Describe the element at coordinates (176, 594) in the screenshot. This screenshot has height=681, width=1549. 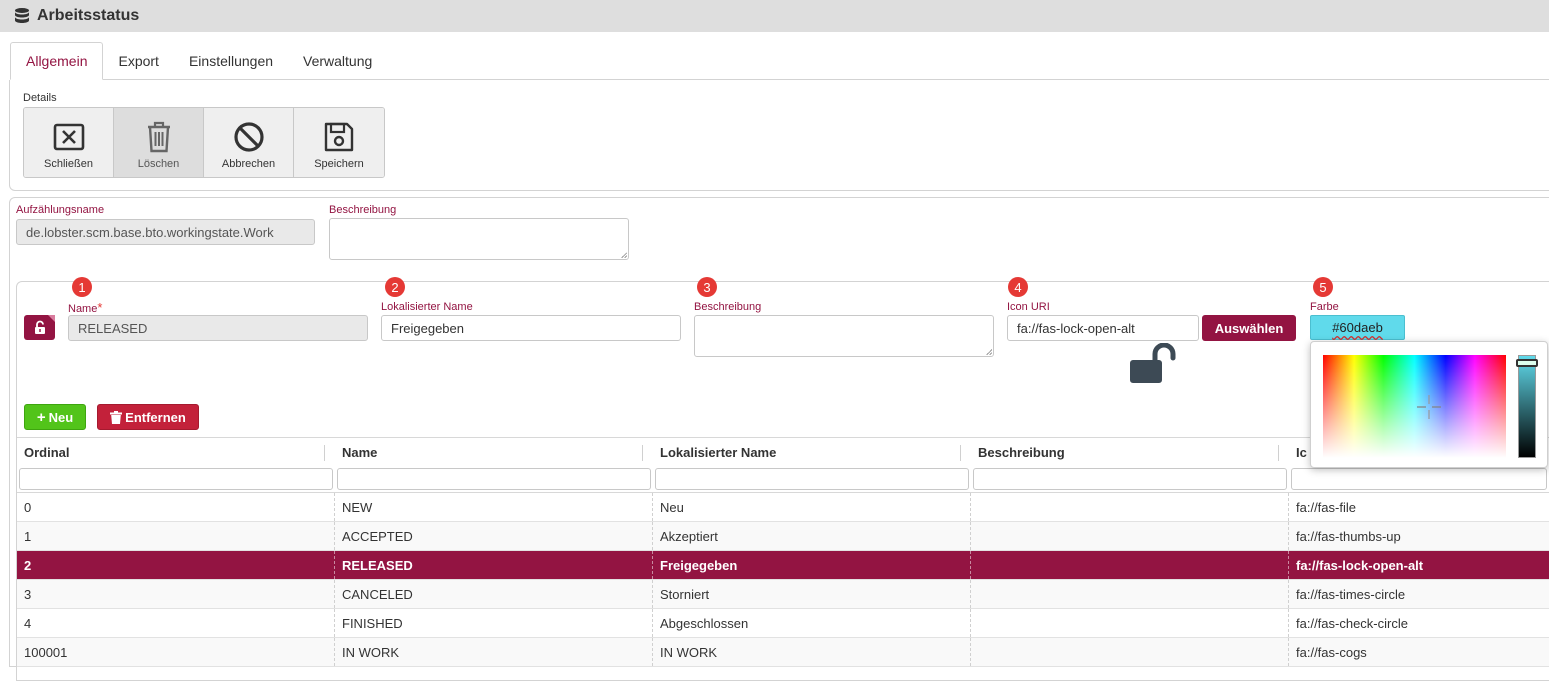
I see `cell-ordinal: 3` at that location.